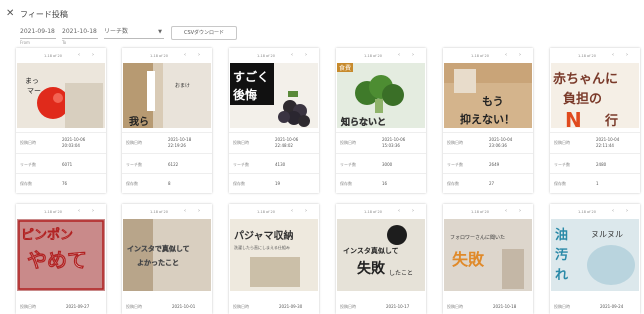  What do you see at coordinates (44, 14) in the screenshot?
I see `page-title: フィード投稿` at bounding box center [44, 14].